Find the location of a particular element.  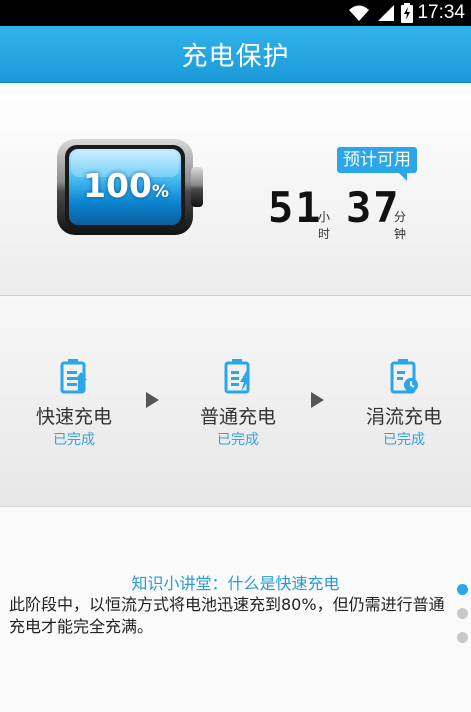

stage-normal-charge: 普通充电 已完成 is located at coordinates (238, 403).